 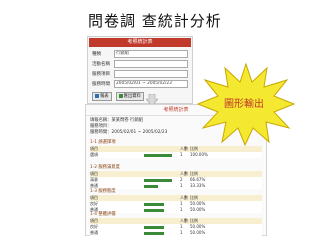 I want to click on category-select: 行銷組, so click(x=151, y=54).